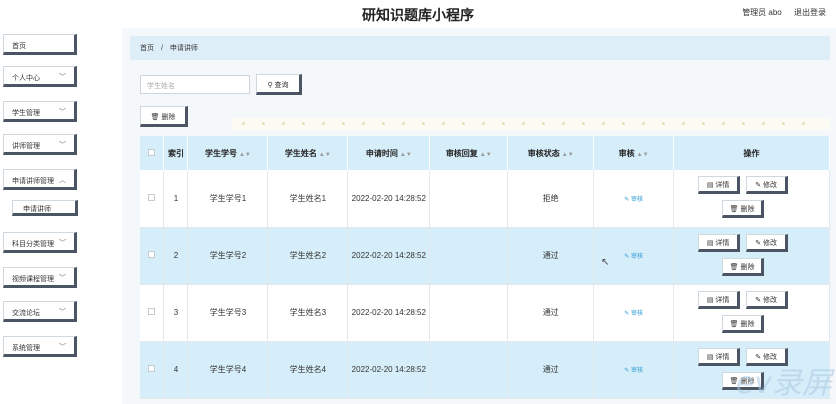 The width and height of the screenshot is (836, 404). I want to click on sidebar-item-students: 学生管理 ﹀, so click(40, 111).